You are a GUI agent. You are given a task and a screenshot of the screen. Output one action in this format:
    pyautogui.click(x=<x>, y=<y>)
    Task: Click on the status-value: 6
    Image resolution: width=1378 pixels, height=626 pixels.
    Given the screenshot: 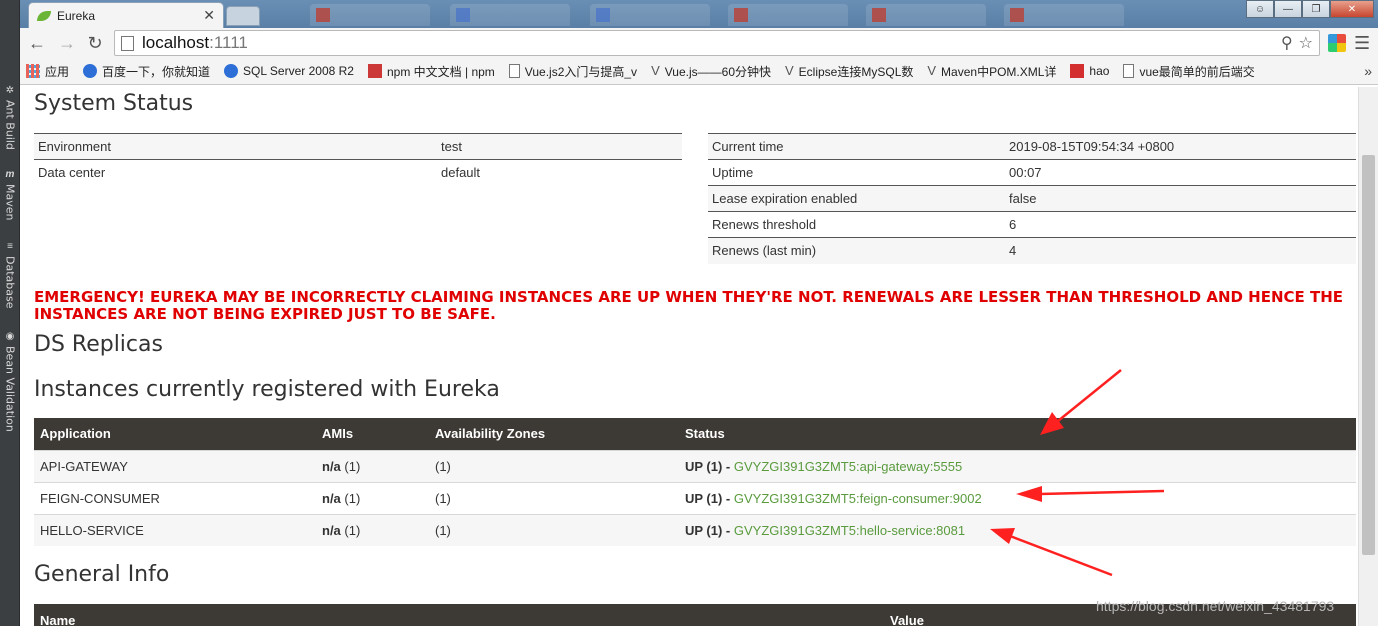 What is the action you would take?
    pyautogui.click(x=1180, y=224)
    